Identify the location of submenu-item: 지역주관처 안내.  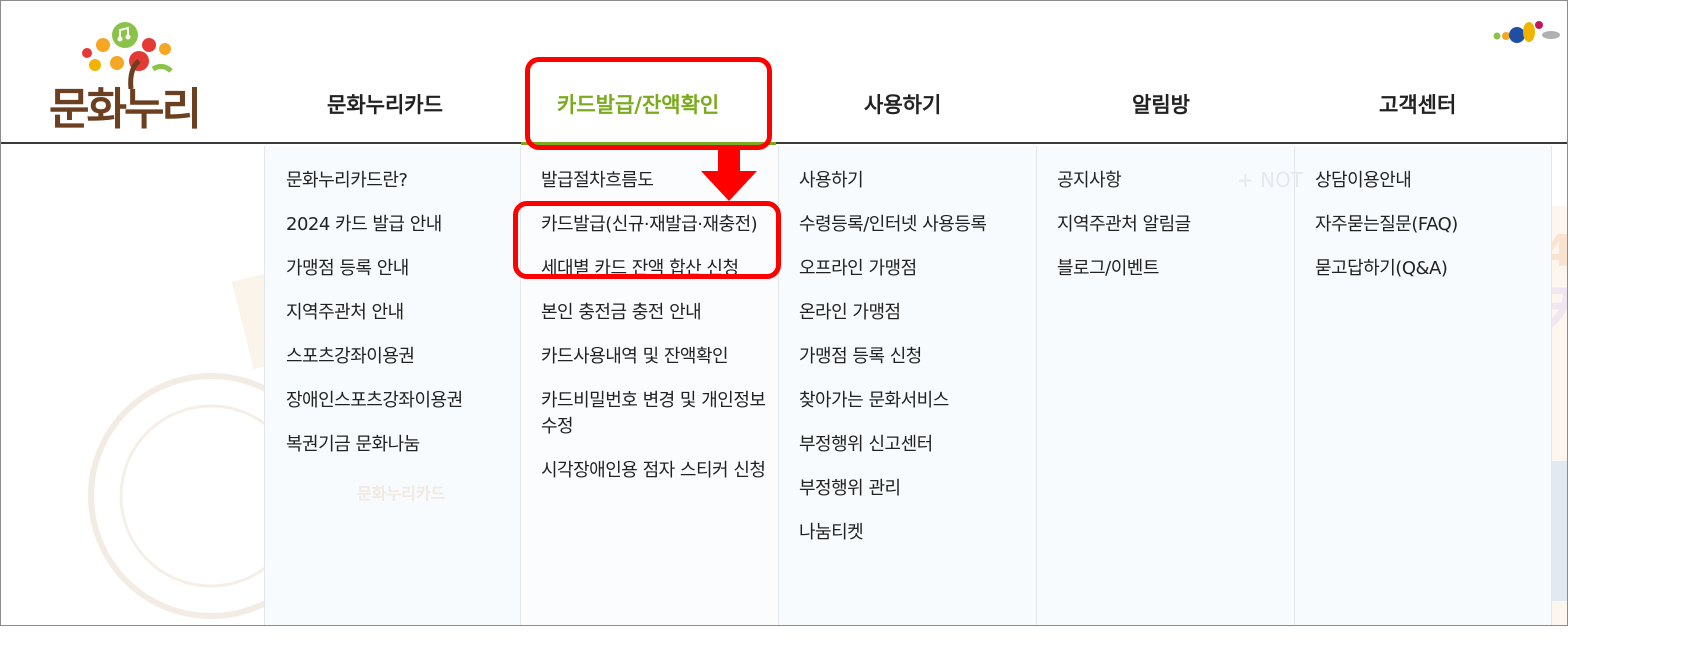
(401, 313).